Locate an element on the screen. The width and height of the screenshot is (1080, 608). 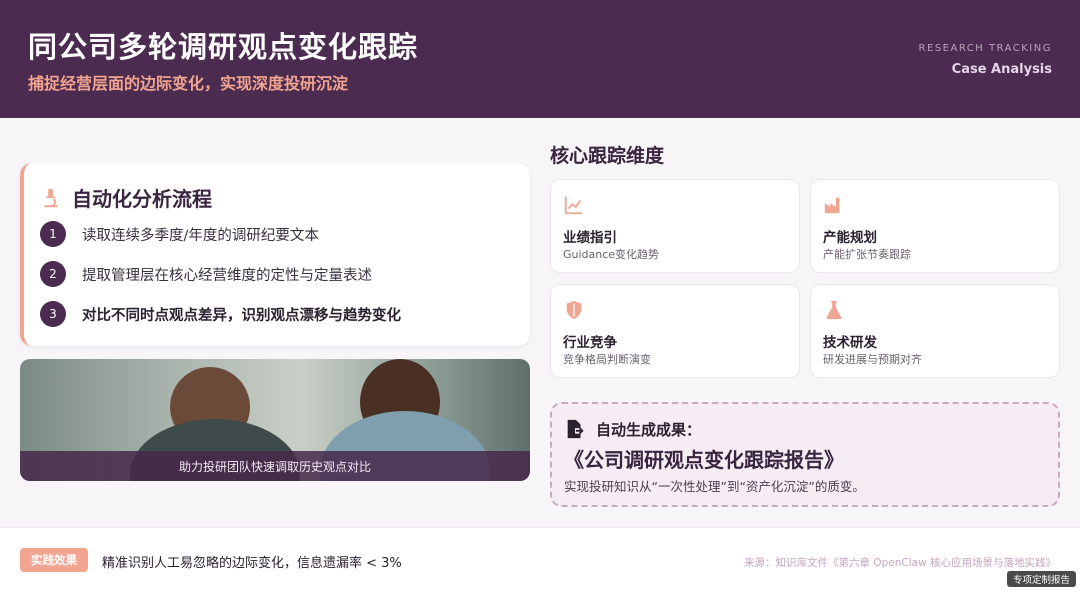
flow-title: 自动化分析流程 is located at coordinates (142, 199).